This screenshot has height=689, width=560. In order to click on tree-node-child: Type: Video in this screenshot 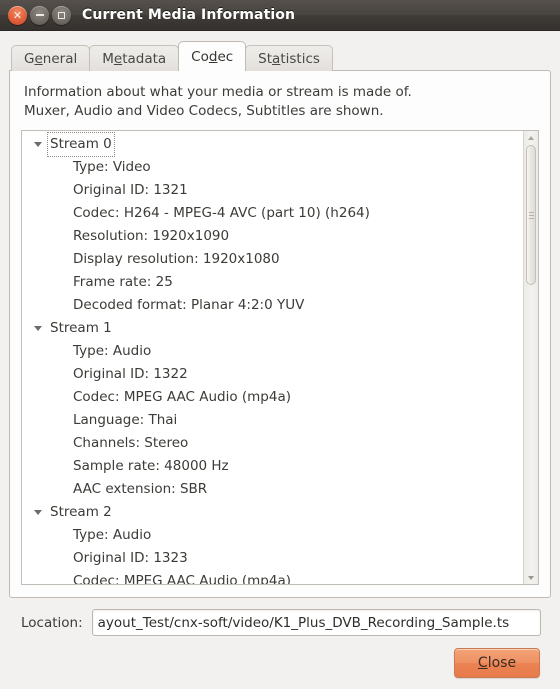, I will do `click(272, 167)`.